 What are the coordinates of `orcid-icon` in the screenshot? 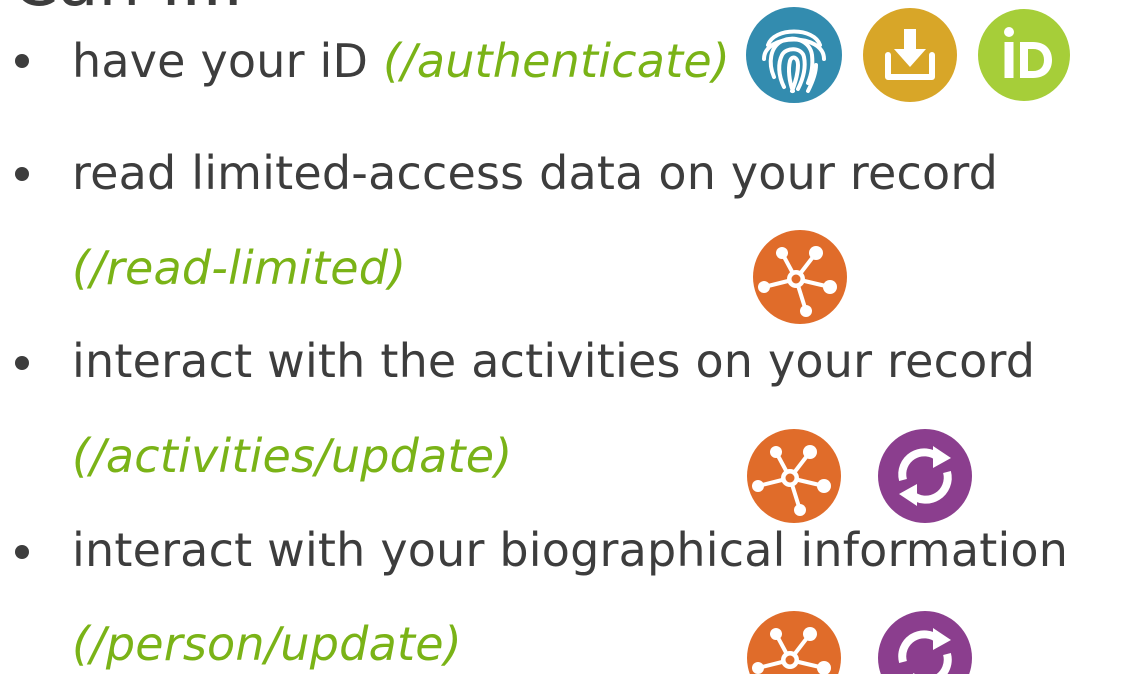 It's located at (1024, 55).